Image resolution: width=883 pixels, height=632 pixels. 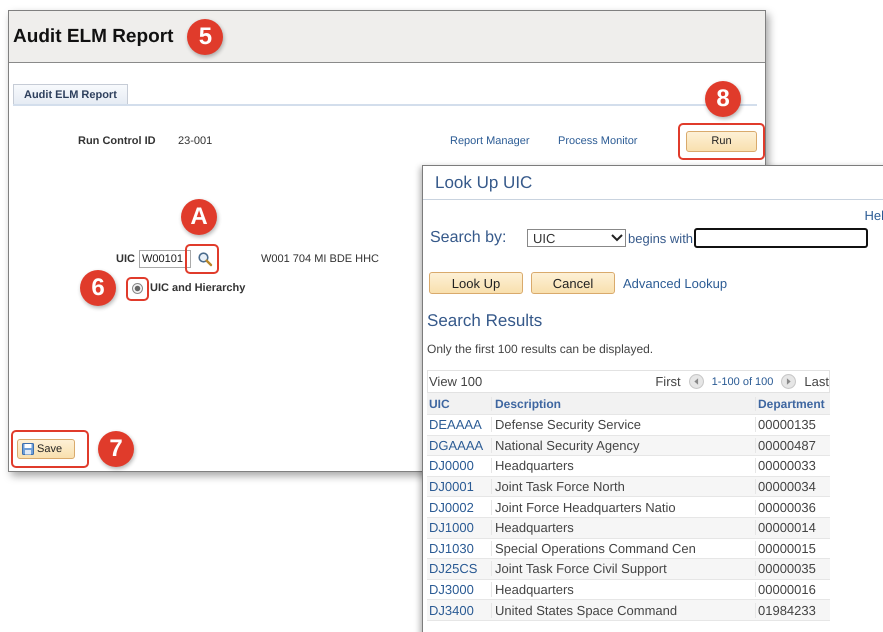 I want to click on field-label: Run Control ID, so click(x=117, y=141).